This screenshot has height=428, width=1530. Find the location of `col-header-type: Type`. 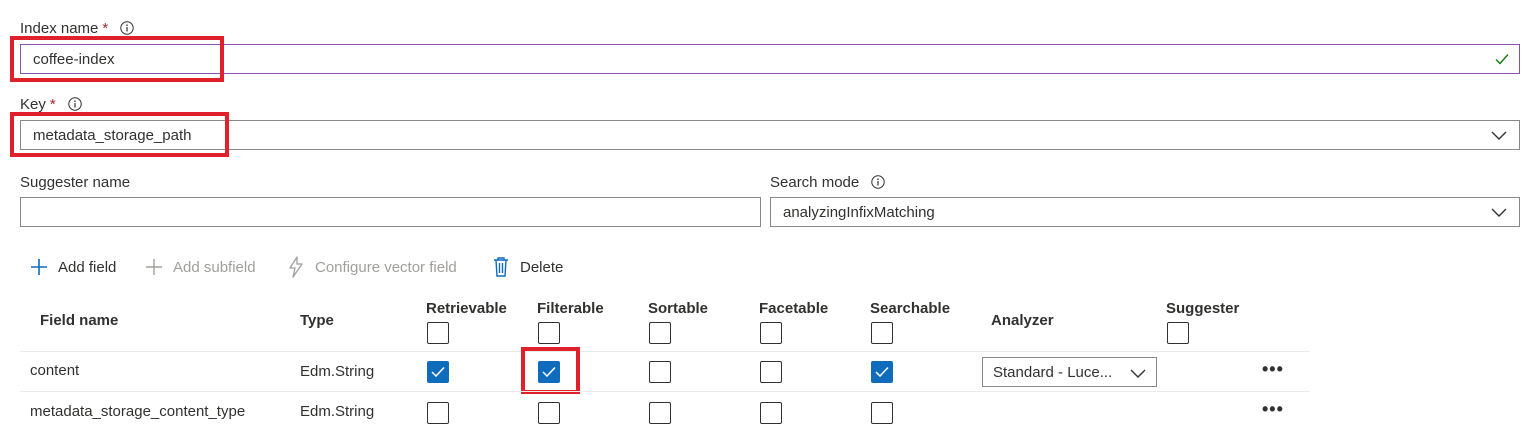

col-header-type: Type is located at coordinates (317, 320).